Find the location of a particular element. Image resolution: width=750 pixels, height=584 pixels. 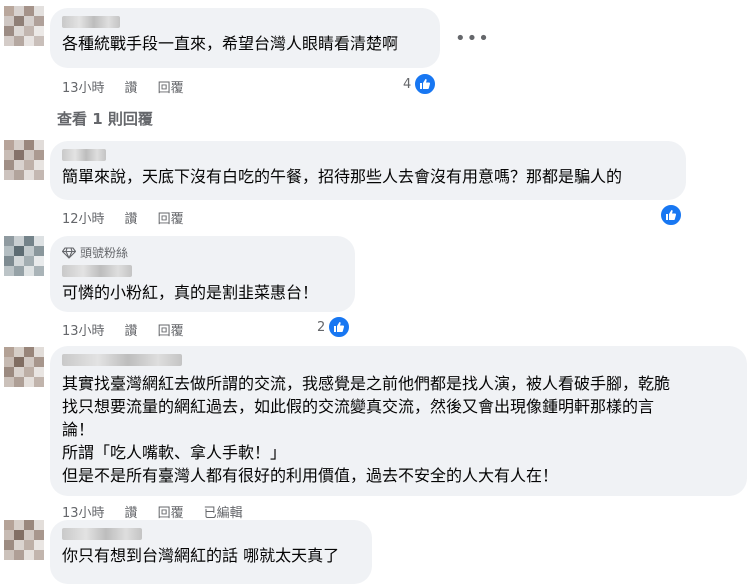

comment-text: 可憐的小粉紅，真的是割韭菜惠台！ is located at coordinates (190, 292).